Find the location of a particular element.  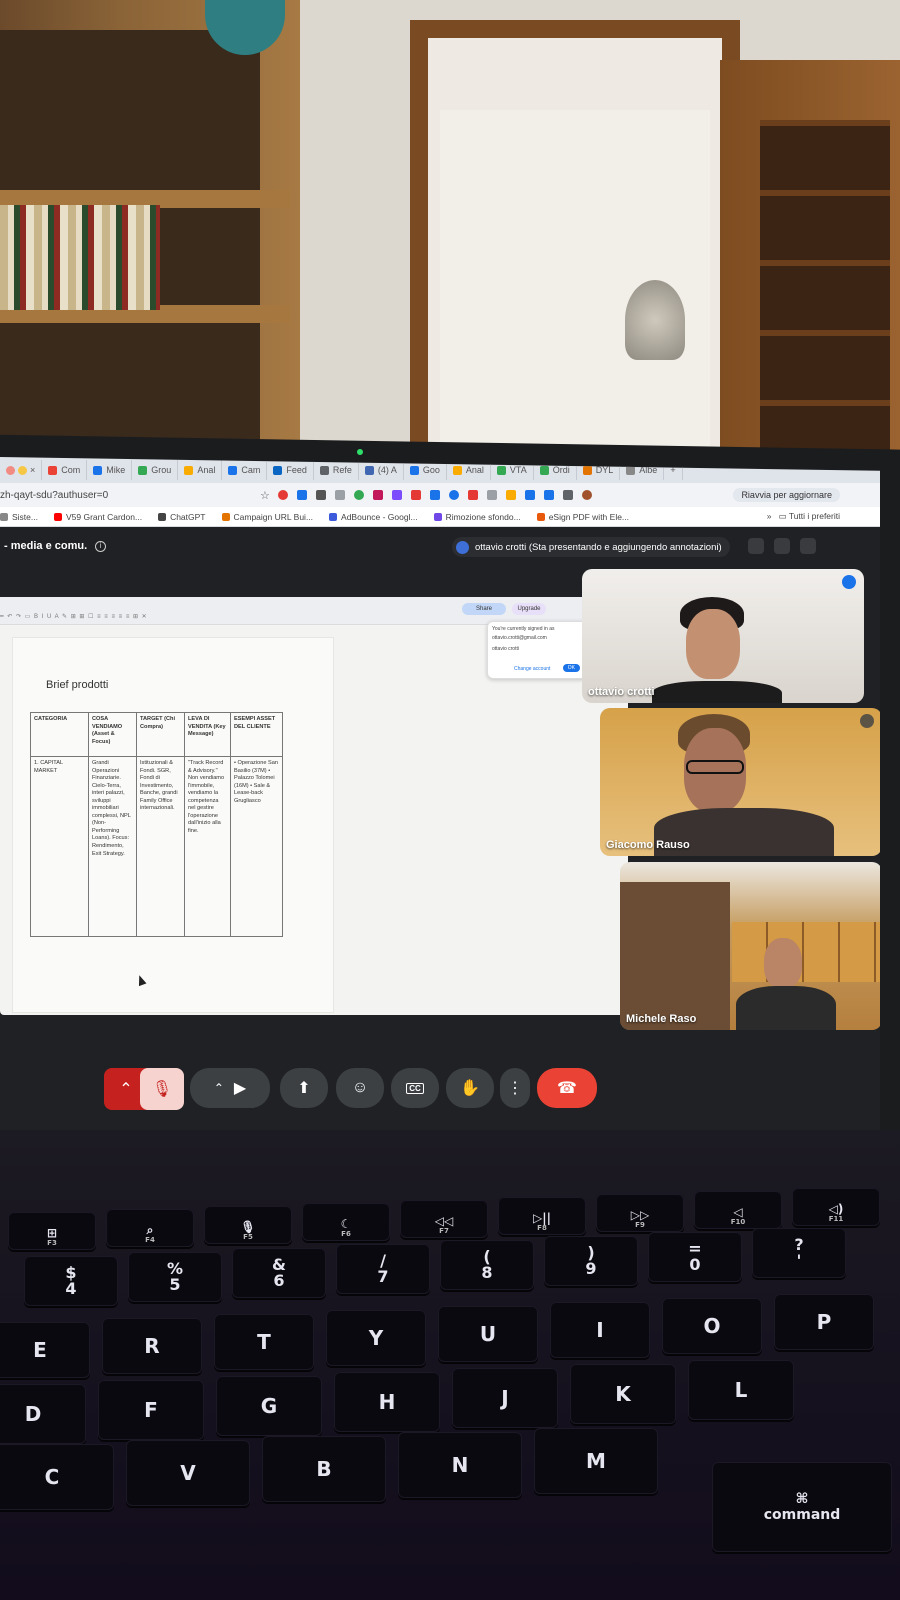

participant-tile: Michele Raso is located at coordinates (750, 946).